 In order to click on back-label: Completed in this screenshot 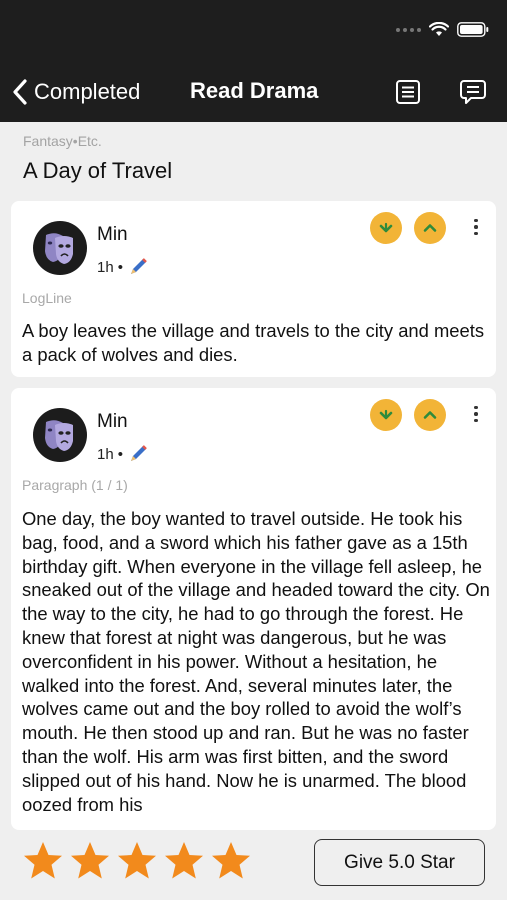, I will do `click(87, 91)`.